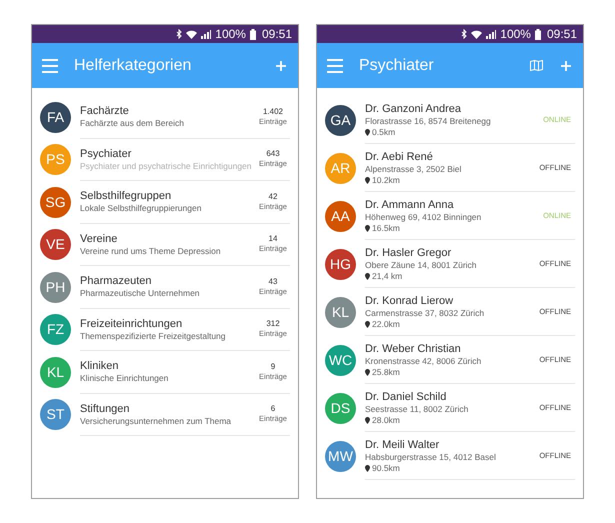 The height and width of the screenshot is (523, 615). I want to click on avatar: FZ, so click(55, 330).